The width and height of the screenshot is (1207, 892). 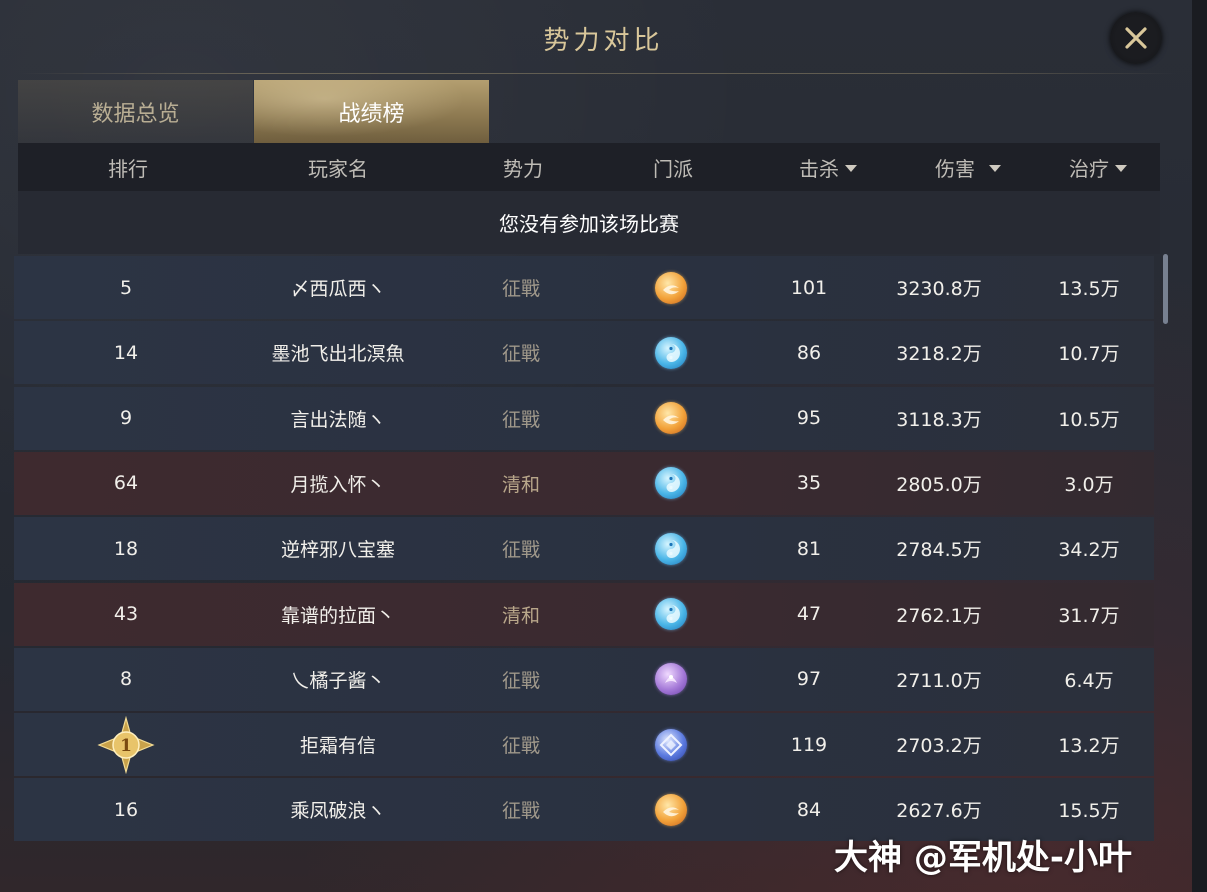 I want to click on healing-value: 34.2万, so click(x=1089, y=550).